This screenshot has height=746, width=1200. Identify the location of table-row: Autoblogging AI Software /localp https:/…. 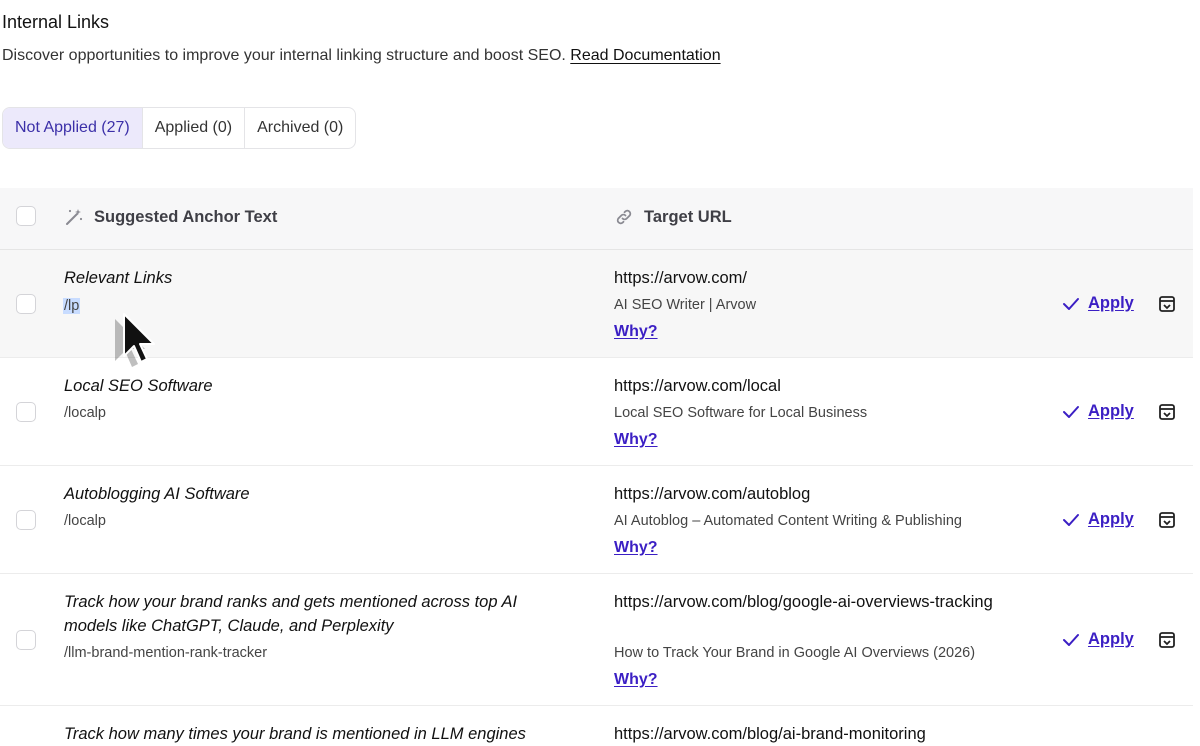
(596, 520).